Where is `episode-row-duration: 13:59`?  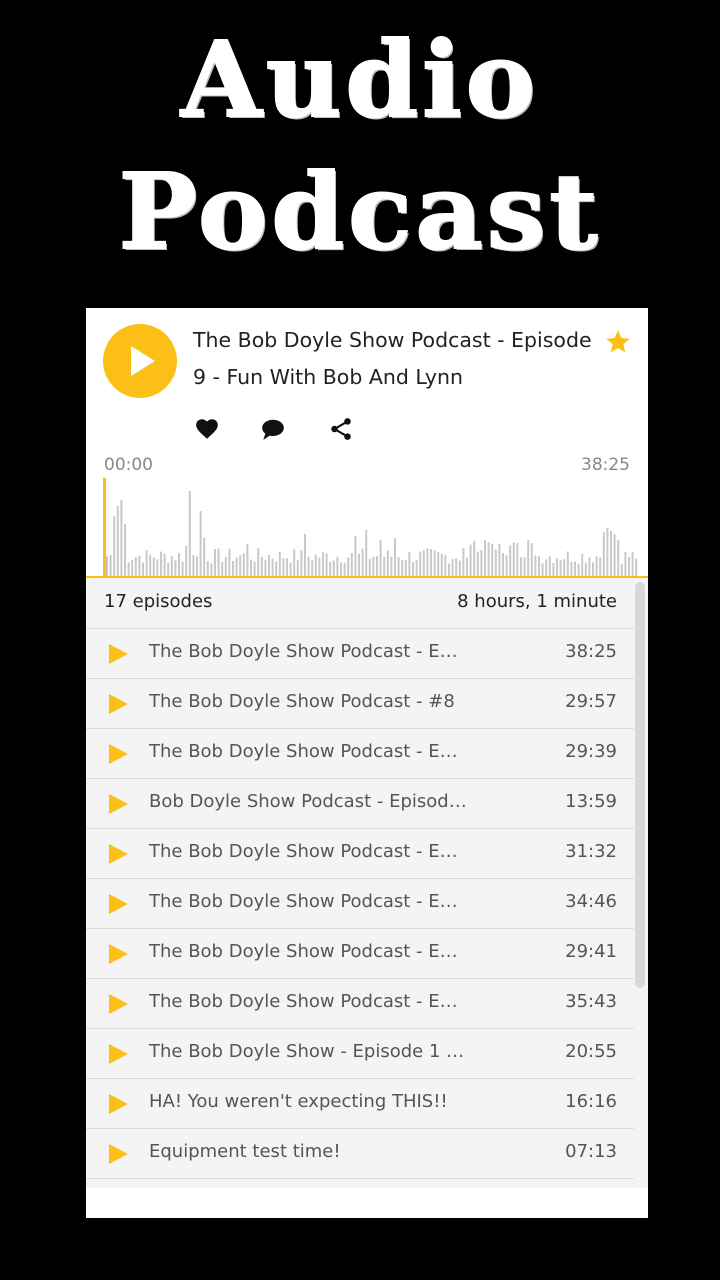
episode-row-duration: 13:59 is located at coordinates (591, 801).